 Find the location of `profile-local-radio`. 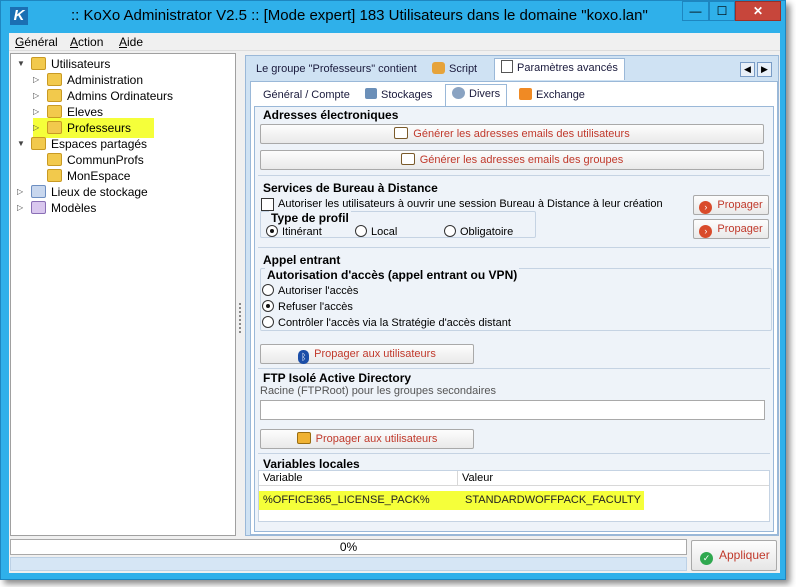

profile-local-radio is located at coordinates (361, 231).